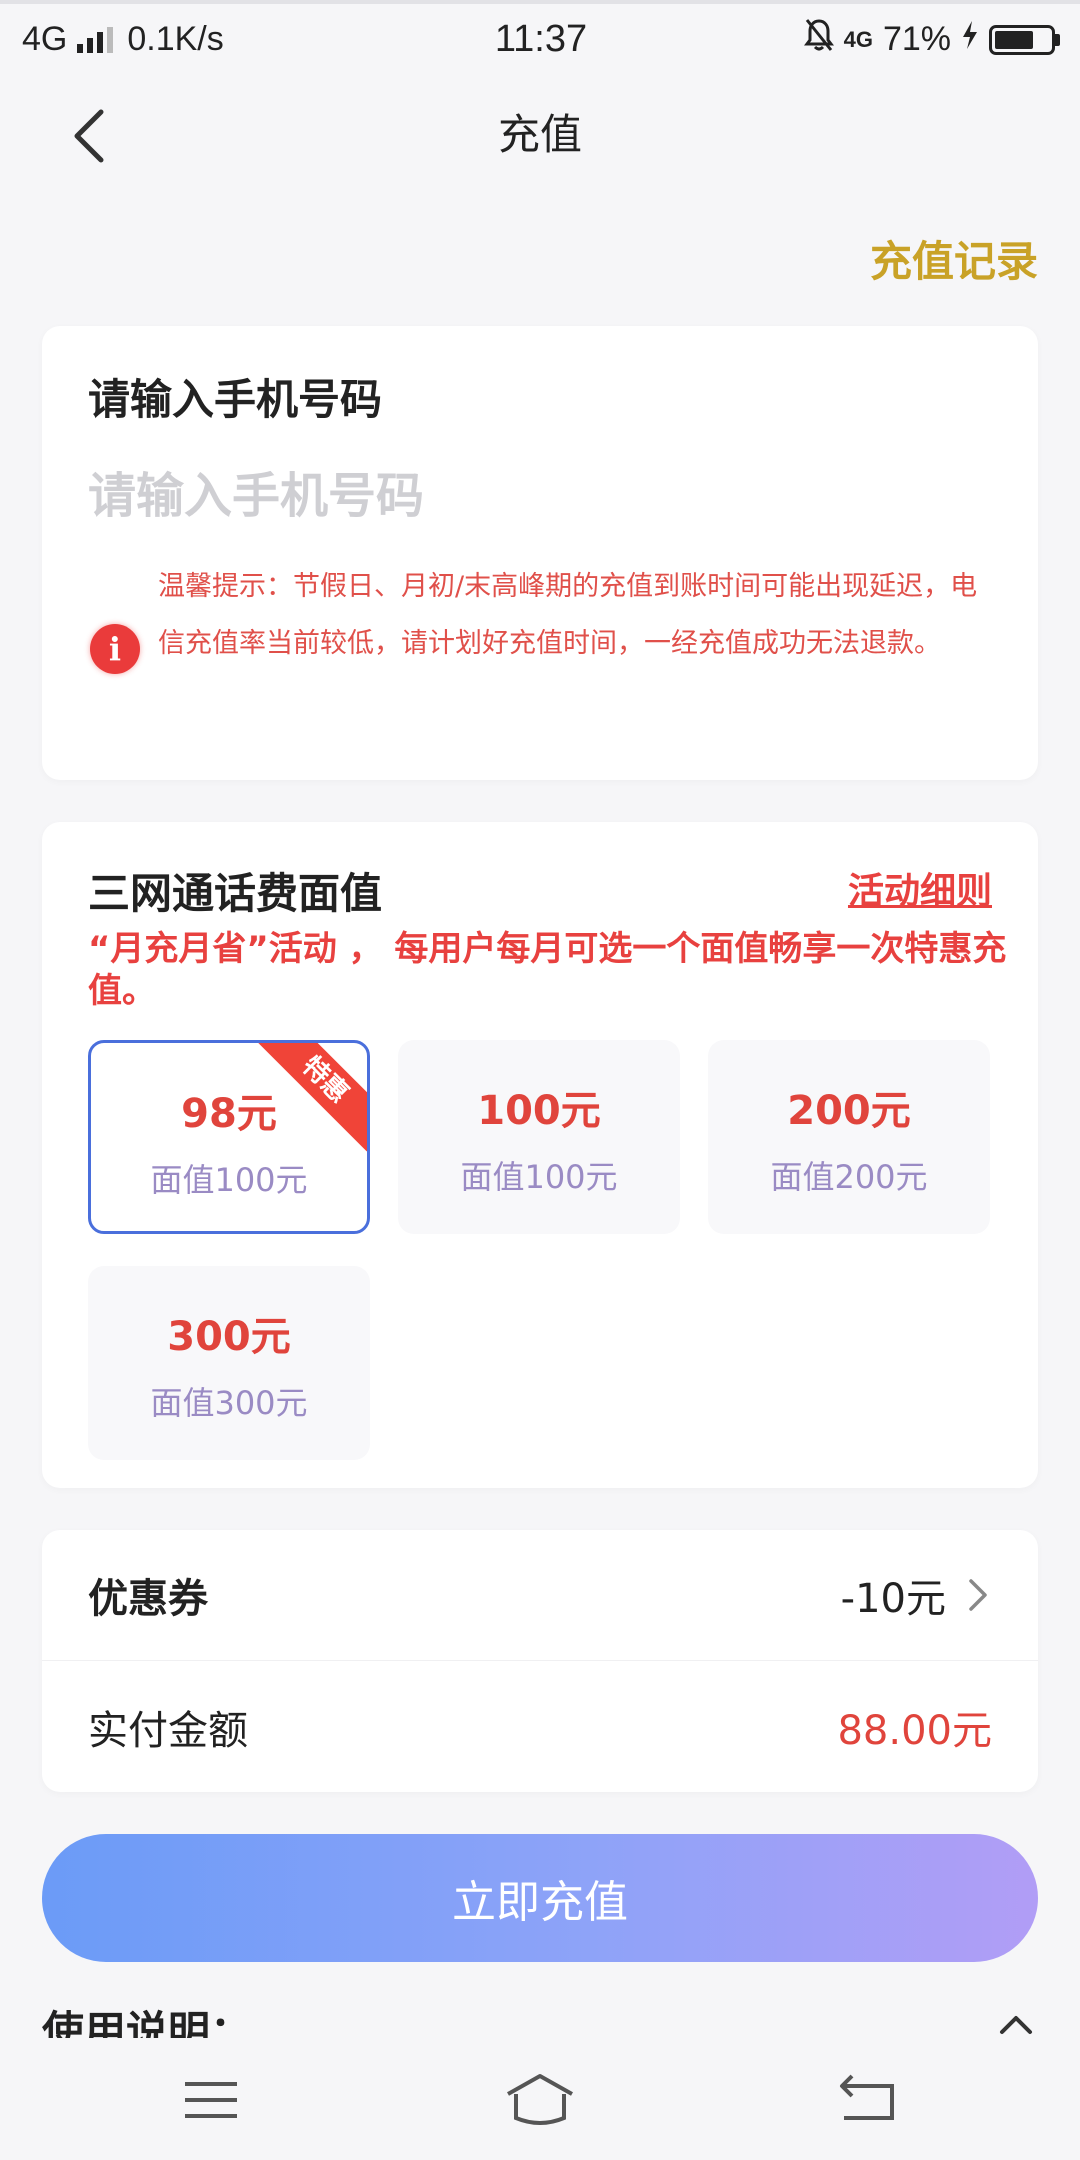 This screenshot has width=1080, height=2160. I want to click on chevron-up-icon, so click(1016, 2025).